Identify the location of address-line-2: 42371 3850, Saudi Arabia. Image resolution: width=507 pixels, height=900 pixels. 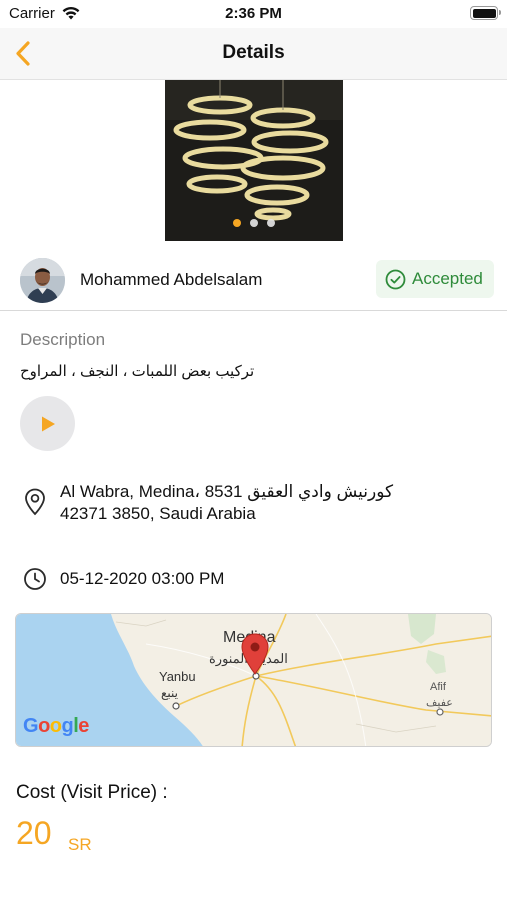
(158, 513).